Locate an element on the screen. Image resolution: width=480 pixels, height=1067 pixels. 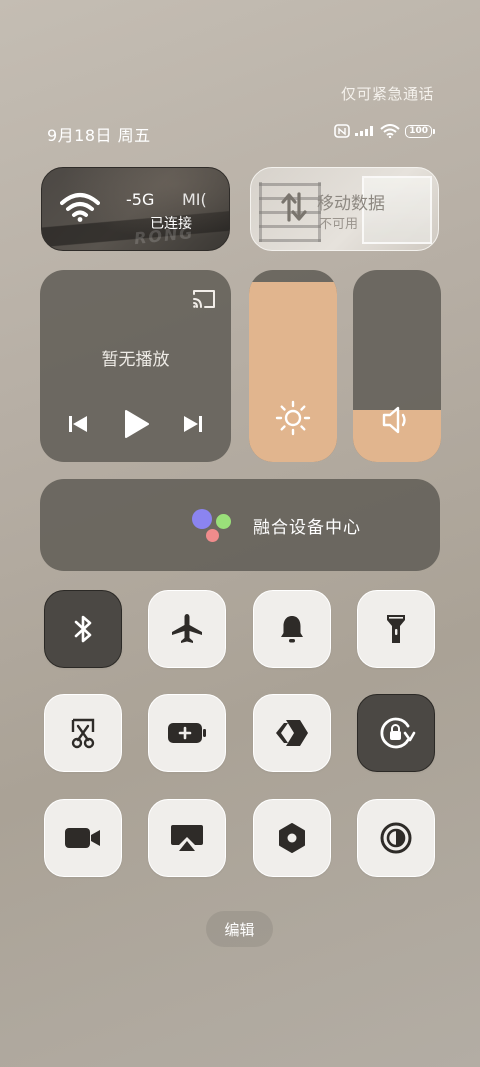
screenshot-scissors-icon is located at coordinates (83, 733).